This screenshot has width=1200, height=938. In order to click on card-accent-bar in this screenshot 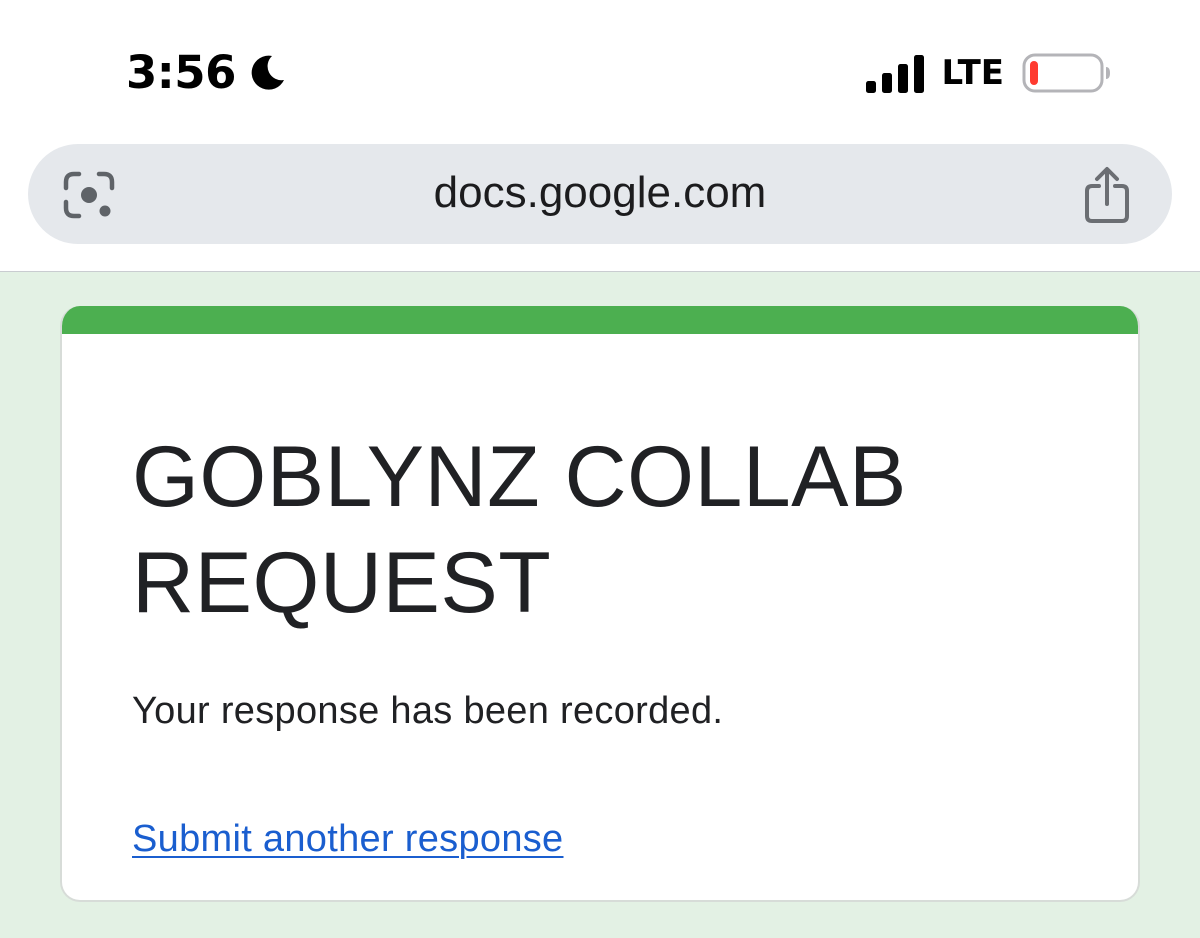, I will do `click(600, 320)`.